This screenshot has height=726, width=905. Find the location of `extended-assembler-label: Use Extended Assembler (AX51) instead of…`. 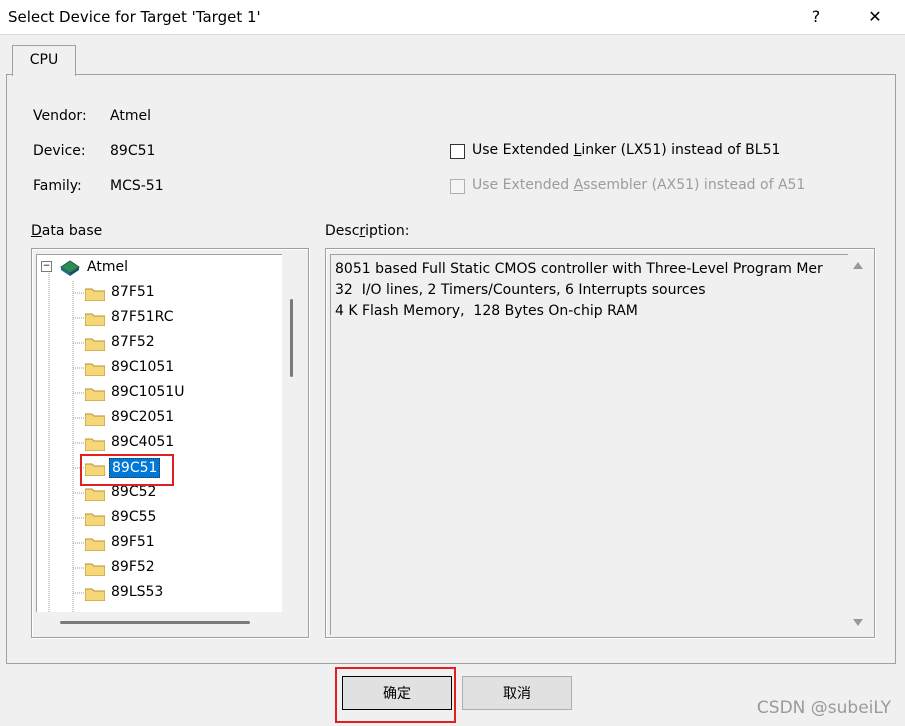

extended-assembler-label: Use Extended Assembler (AX51) instead of… is located at coordinates (639, 185).